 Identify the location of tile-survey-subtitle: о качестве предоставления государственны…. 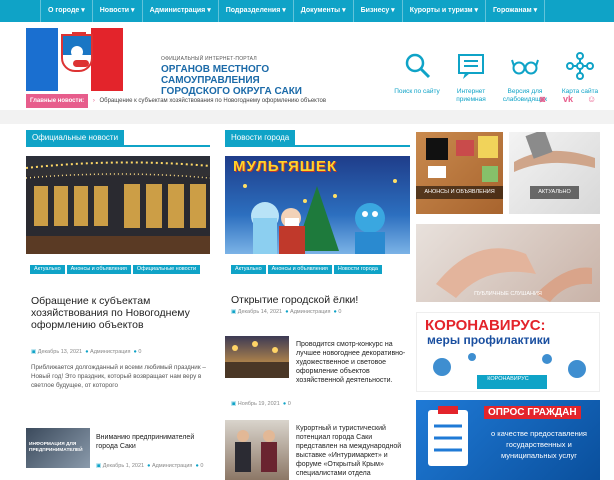
(539, 444).